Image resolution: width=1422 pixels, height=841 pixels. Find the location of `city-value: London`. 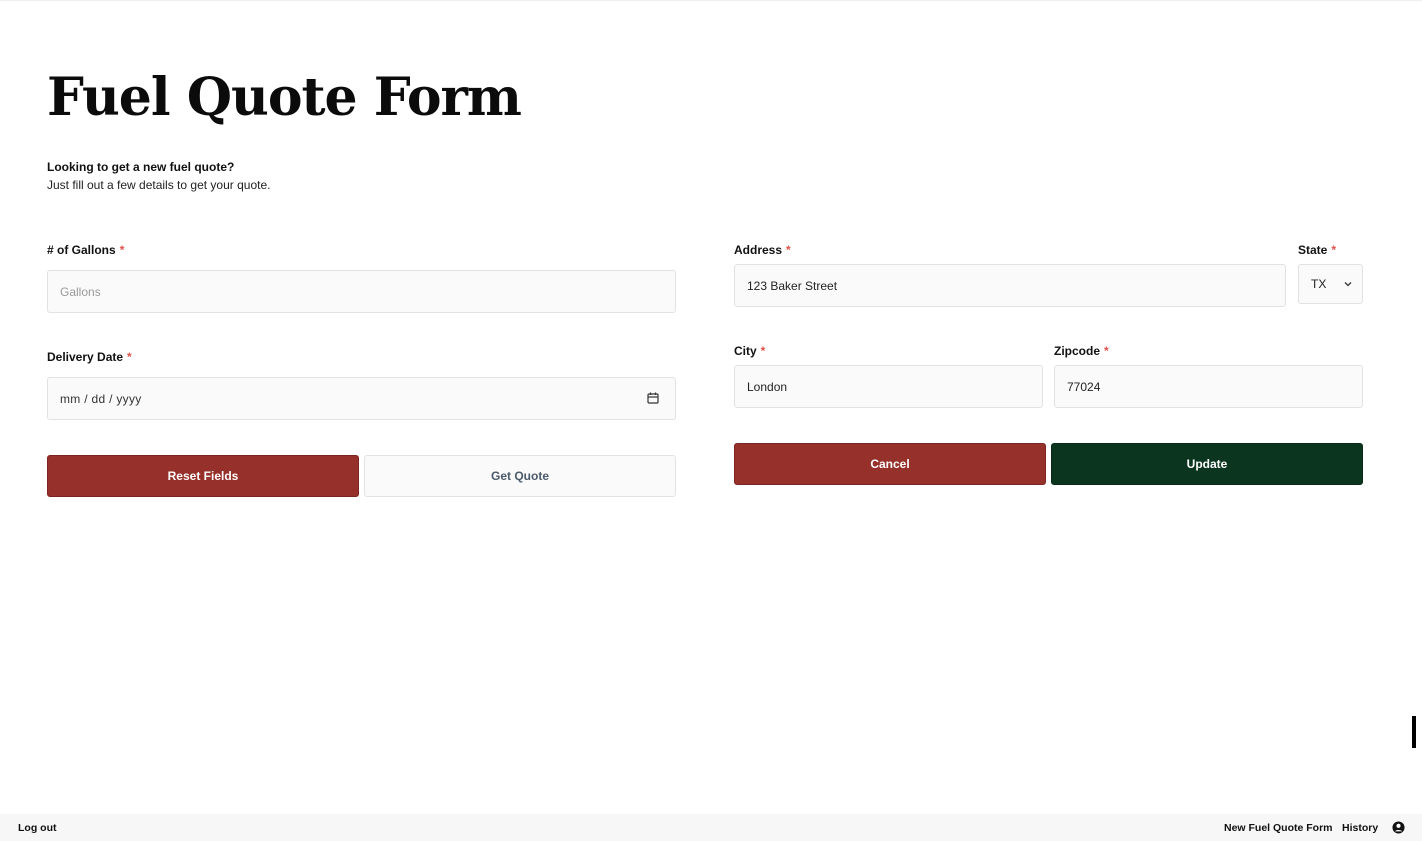

city-value: London is located at coordinates (767, 386).